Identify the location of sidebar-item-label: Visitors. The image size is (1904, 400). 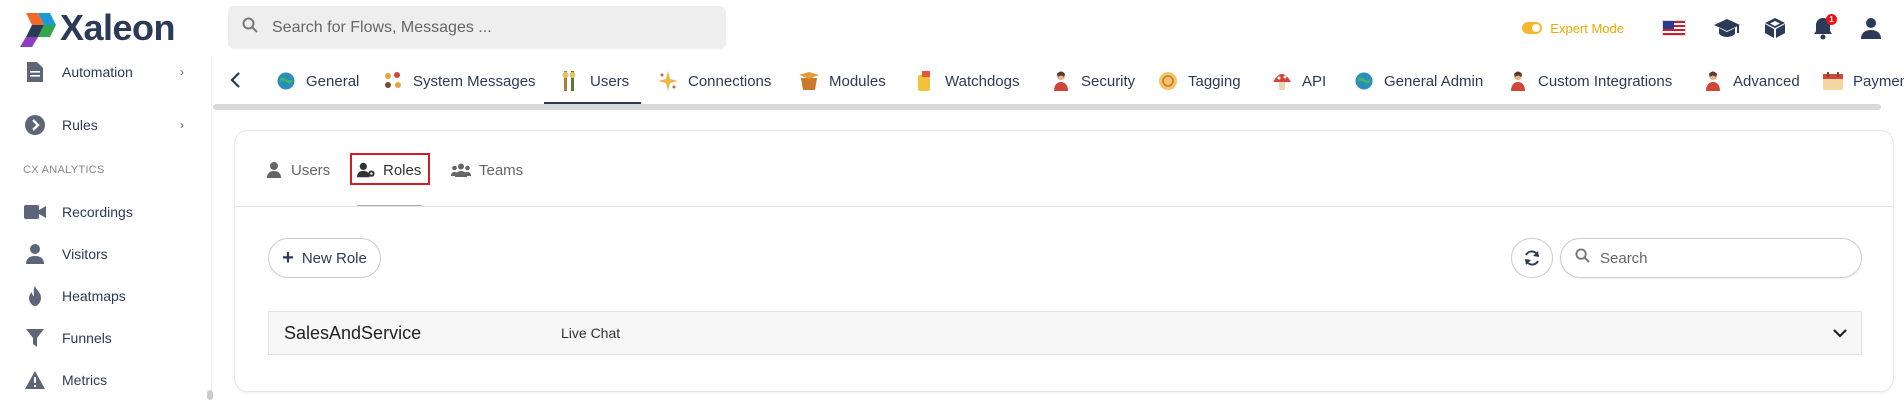
(85, 254).